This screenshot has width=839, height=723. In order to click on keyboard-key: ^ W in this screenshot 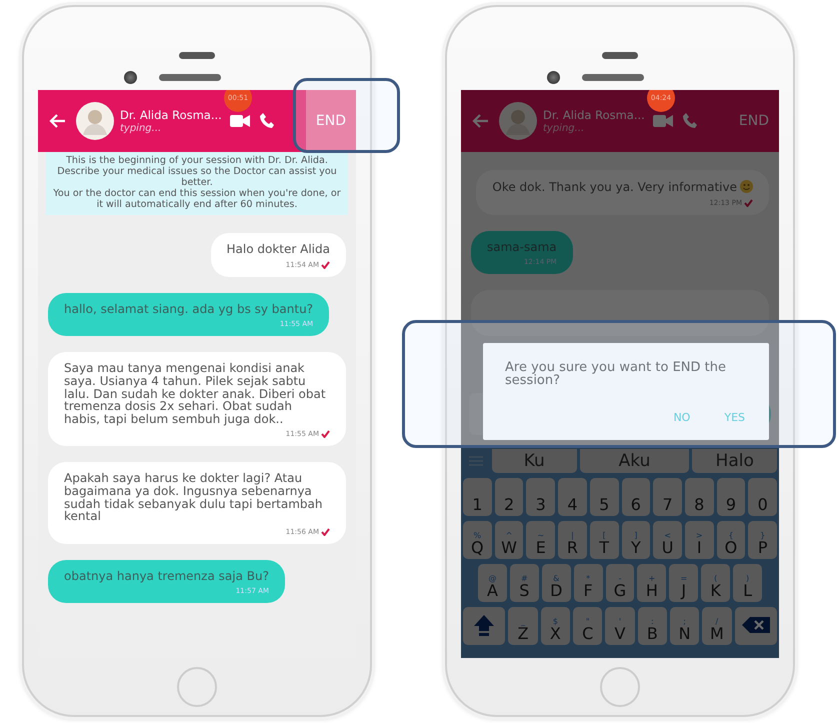, I will do `click(509, 540)`.